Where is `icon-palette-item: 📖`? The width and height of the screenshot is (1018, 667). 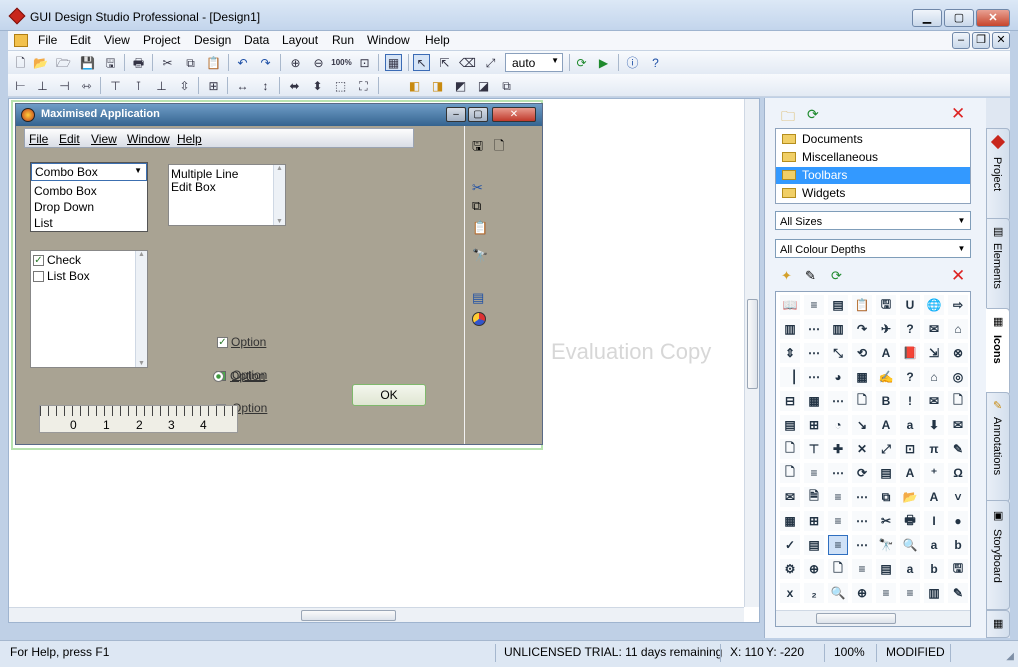
icon-palette-item: 📖 is located at coordinates (790, 305).